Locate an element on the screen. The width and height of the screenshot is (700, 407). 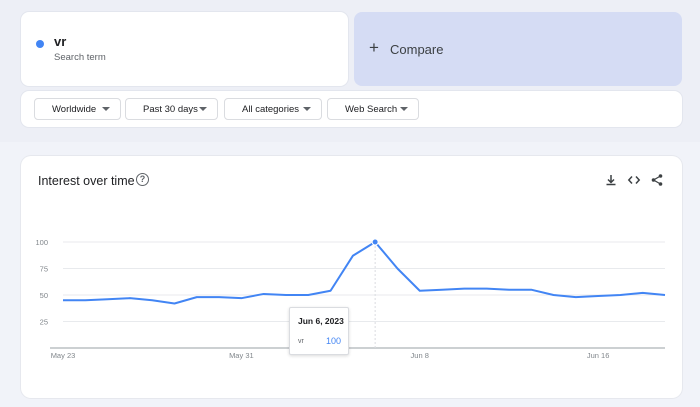
filter-property-dropdown: Web Search is located at coordinates (373, 109).